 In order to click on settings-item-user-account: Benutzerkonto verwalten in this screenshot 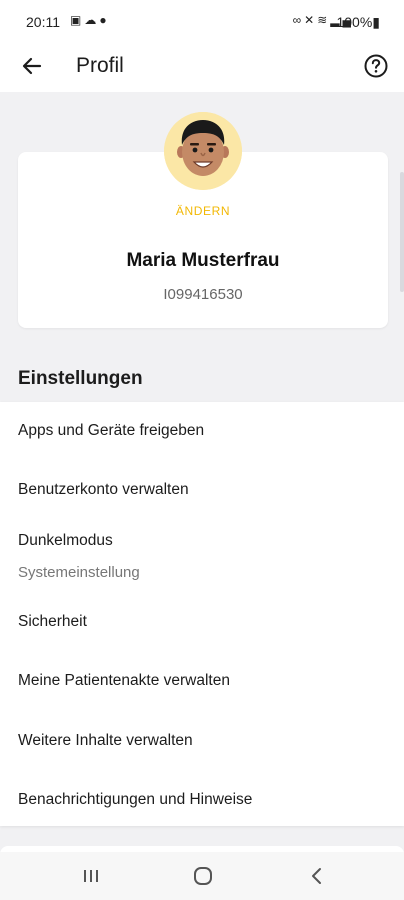, I will do `click(202, 490)`.